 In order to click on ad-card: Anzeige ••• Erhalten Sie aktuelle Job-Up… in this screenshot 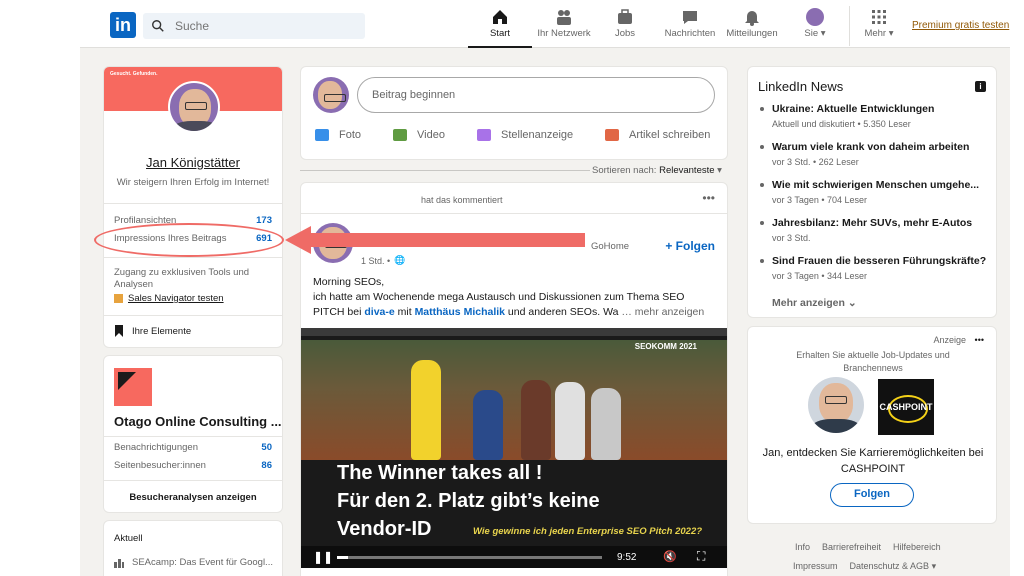, I will do `click(872, 425)`.